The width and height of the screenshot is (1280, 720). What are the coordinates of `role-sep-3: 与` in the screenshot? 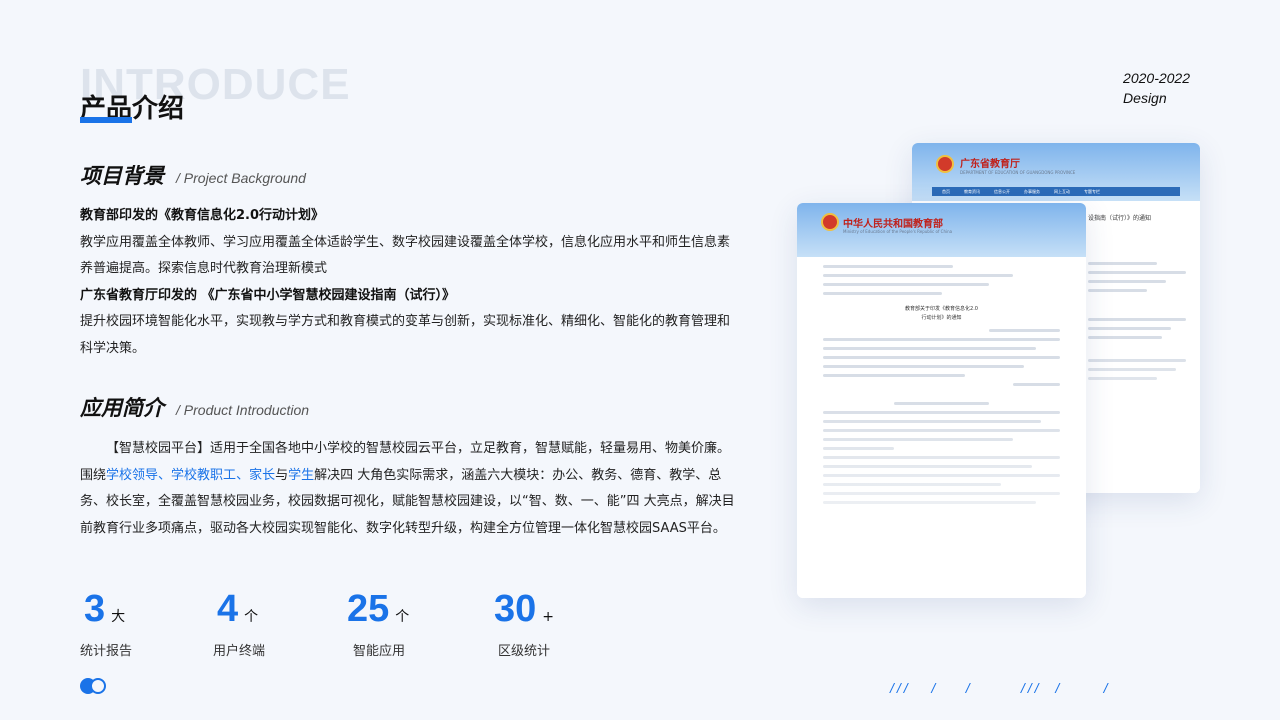 It's located at (282, 475).